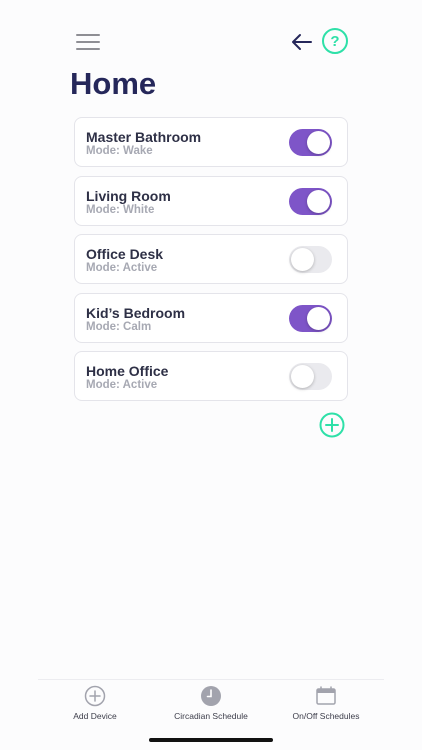 The width and height of the screenshot is (422, 750). What do you see at coordinates (211, 259) in the screenshot?
I see `device-card-office-desk: Office Desk Mode: Active` at bounding box center [211, 259].